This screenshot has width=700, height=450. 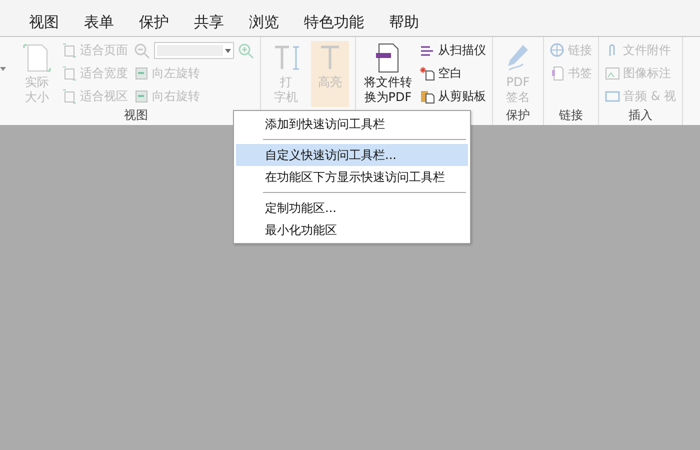 What do you see at coordinates (352, 124) in the screenshot?
I see `menu-item: 添加到快速访问工具栏` at bounding box center [352, 124].